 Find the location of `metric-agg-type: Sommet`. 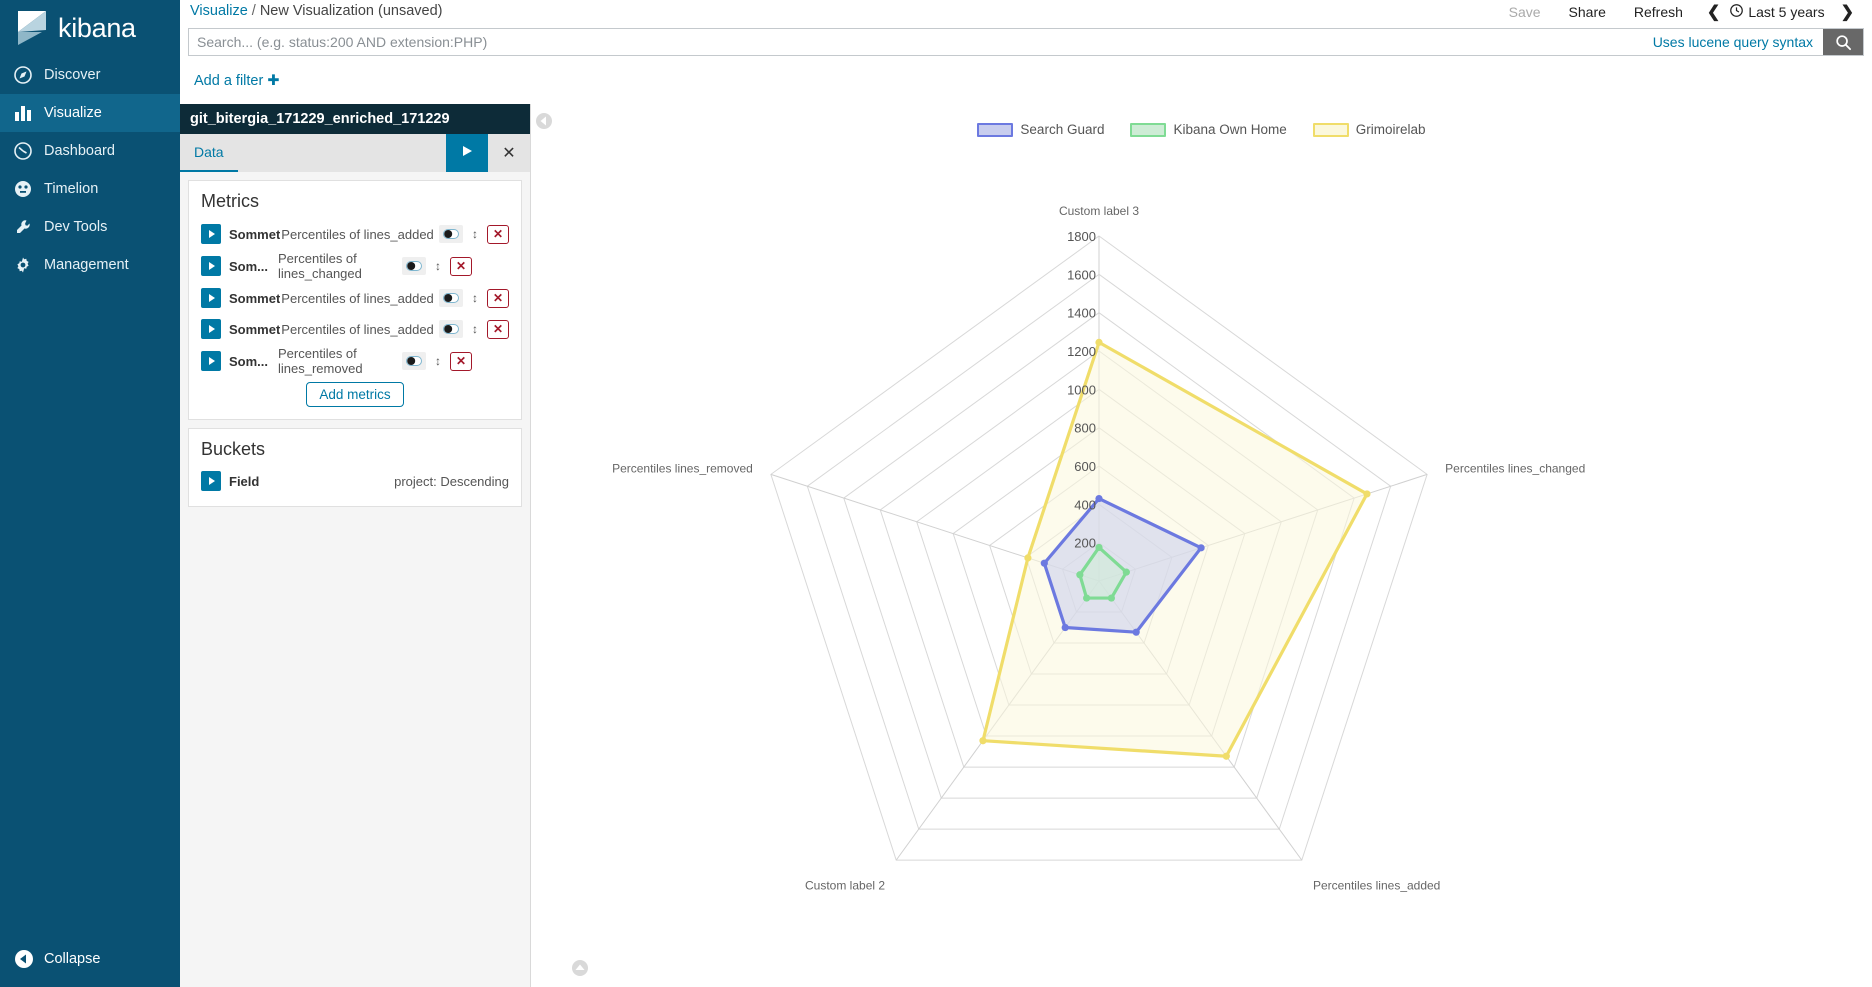

metric-agg-type: Sommet is located at coordinates (255, 329).